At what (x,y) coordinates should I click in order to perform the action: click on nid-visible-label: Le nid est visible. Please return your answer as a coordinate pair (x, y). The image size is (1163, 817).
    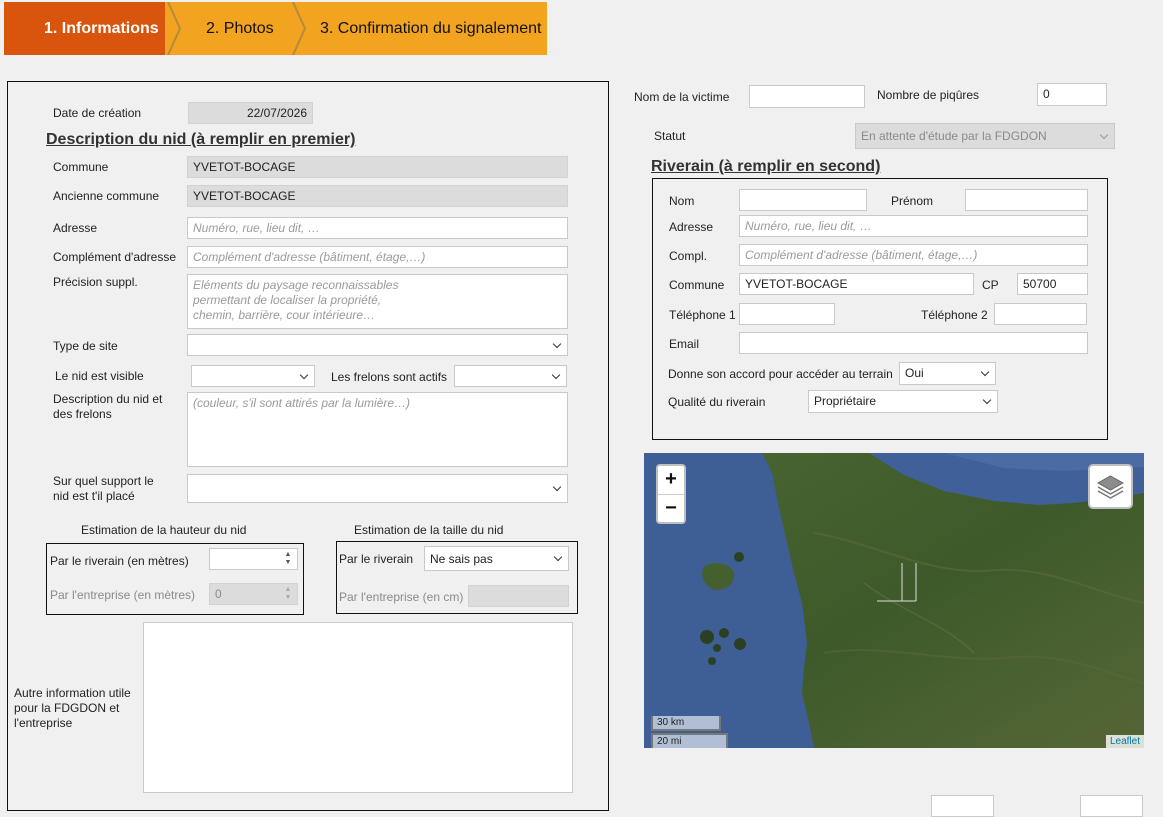
    Looking at the image, I should click on (99, 376).